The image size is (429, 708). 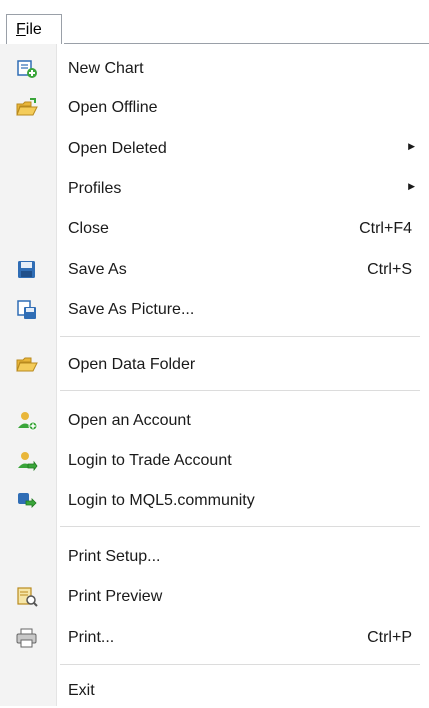 What do you see at coordinates (214, 365) in the screenshot?
I see `menu-item-open-data-folder: Open Data Folder` at bounding box center [214, 365].